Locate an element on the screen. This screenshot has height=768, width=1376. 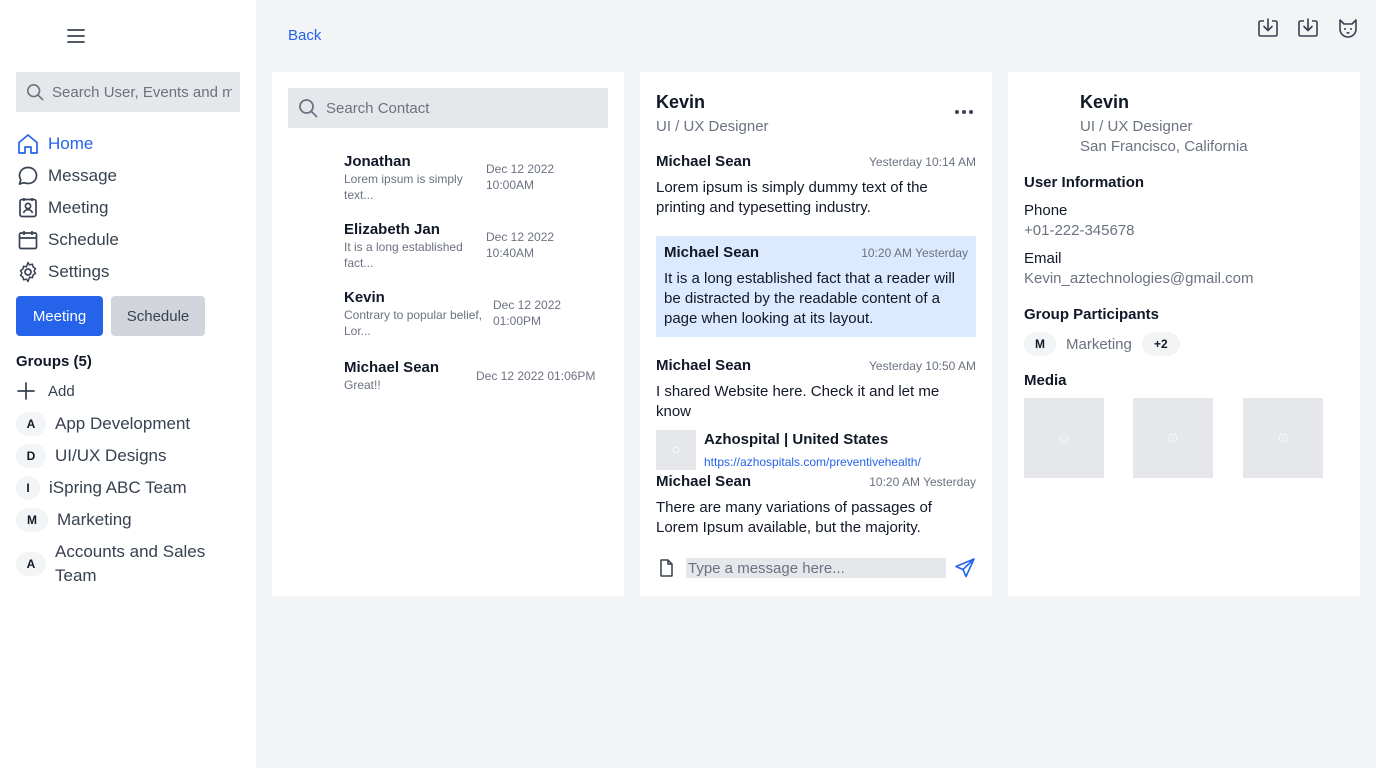
contact-search-input is located at coordinates (456, 108).